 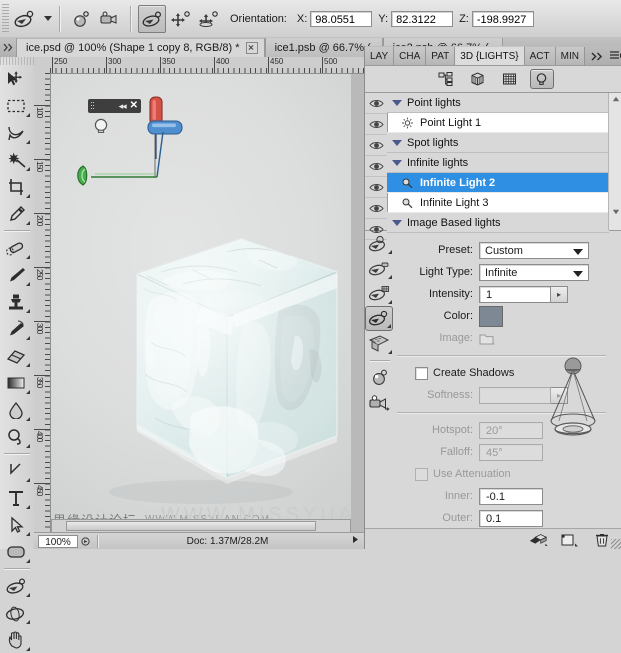 I want to click on add-point-light-icon, so click(x=379, y=377).